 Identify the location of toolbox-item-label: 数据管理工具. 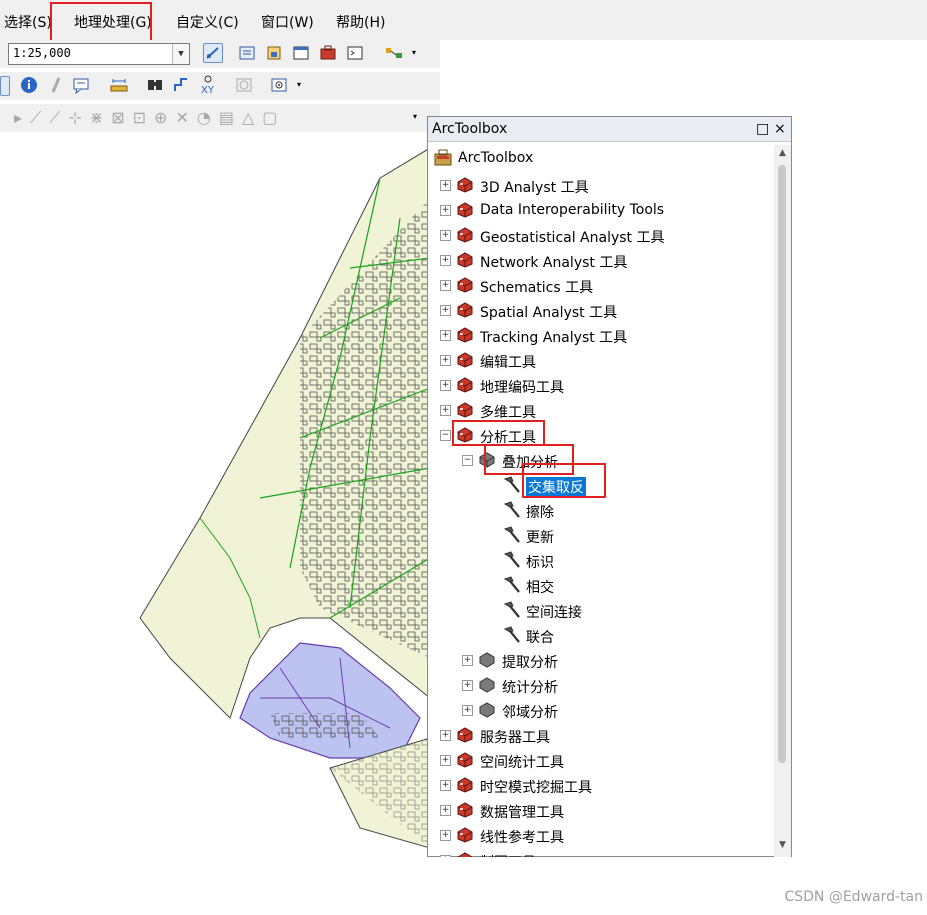
(522, 813).